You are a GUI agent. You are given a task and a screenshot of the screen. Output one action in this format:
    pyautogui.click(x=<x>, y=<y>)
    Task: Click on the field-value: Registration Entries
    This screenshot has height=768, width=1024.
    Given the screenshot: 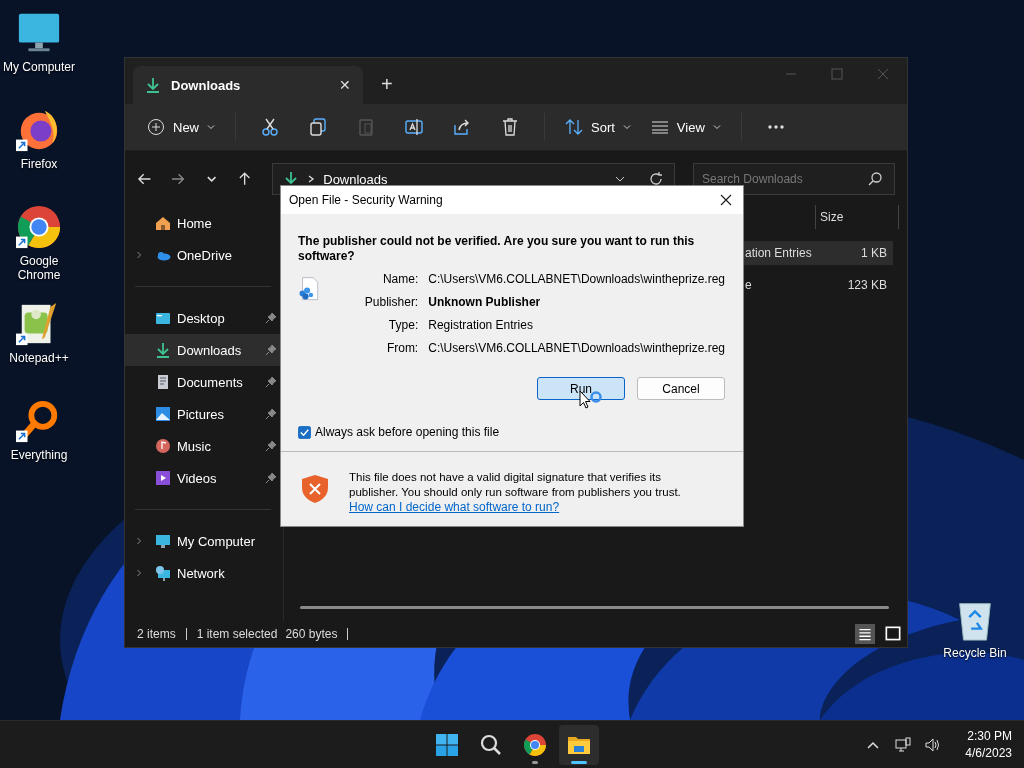 What is the action you would take?
    pyautogui.click(x=481, y=325)
    